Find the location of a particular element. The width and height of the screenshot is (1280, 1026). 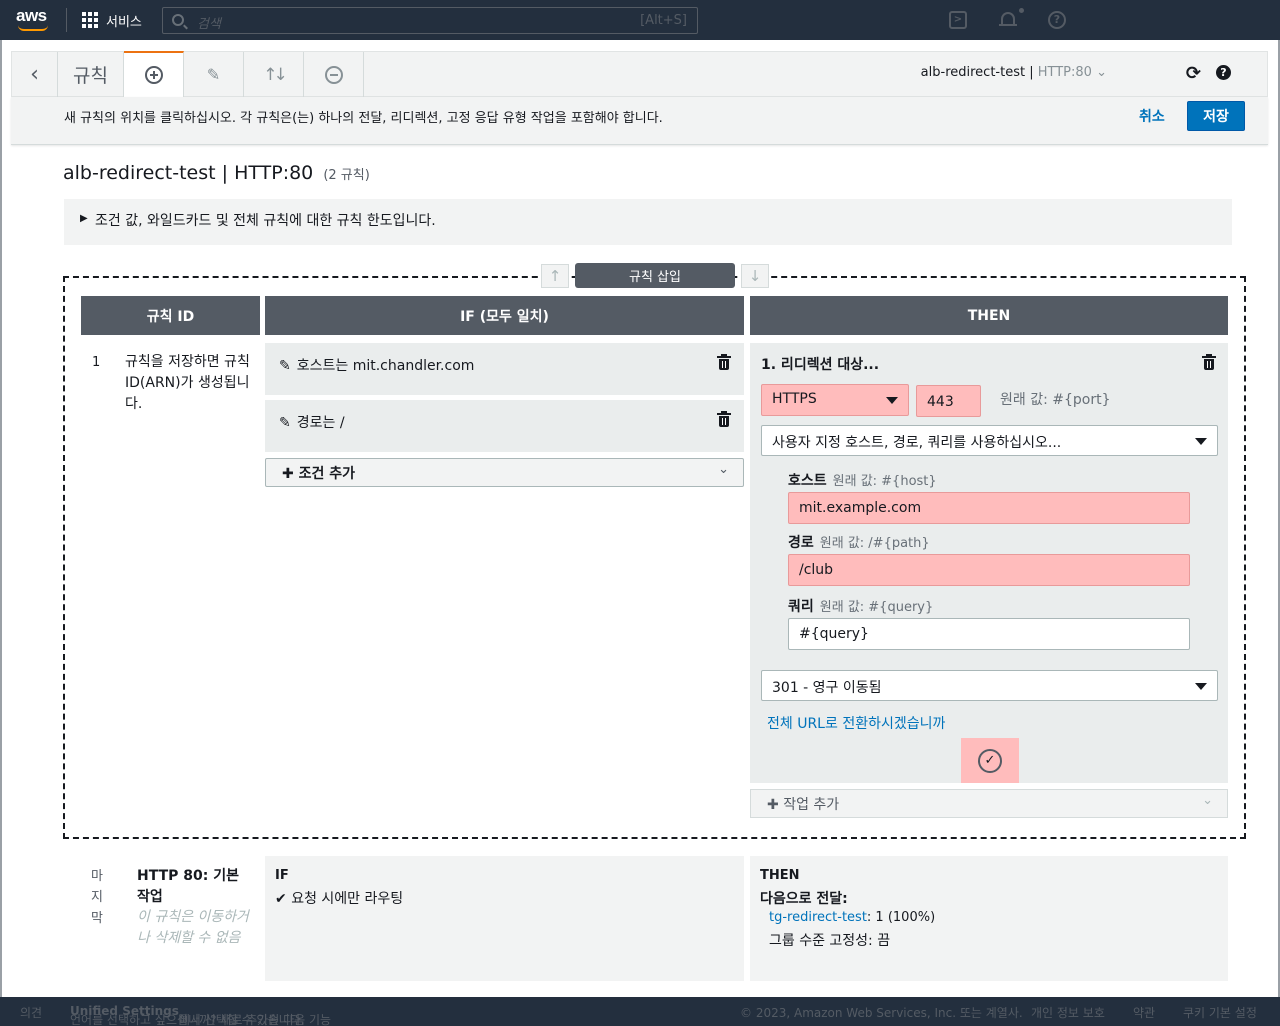

listener-title: alb-redirect-test | HTTP:80 is located at coordinates (188, 173).